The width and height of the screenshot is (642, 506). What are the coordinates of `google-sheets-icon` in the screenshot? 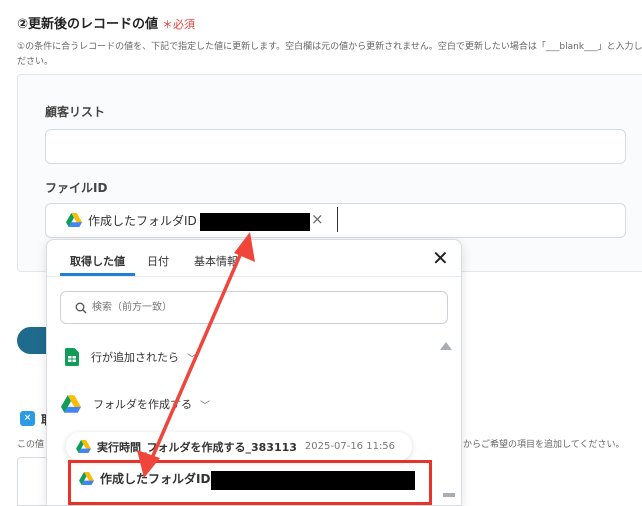 It's located at (72, 357).